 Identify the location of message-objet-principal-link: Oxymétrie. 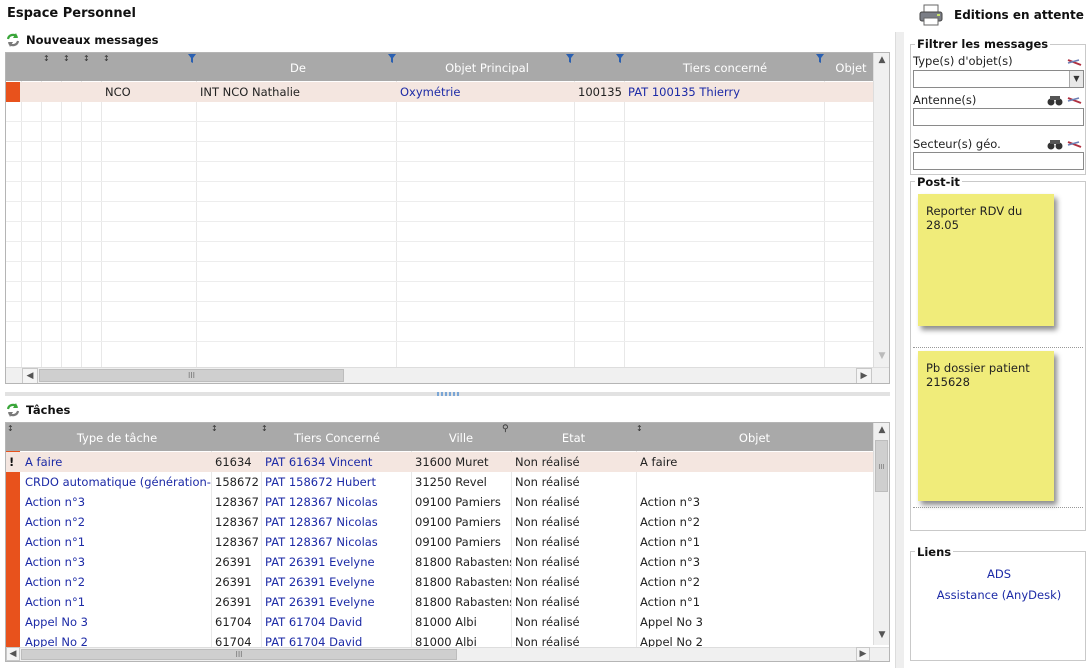
(485, 92).